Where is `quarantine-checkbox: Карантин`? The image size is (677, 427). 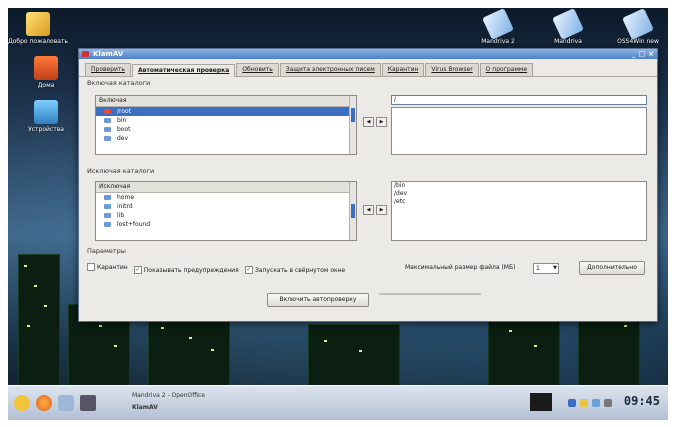 quarantine-checkbox: Карантин is located at coordinates (107, 267).